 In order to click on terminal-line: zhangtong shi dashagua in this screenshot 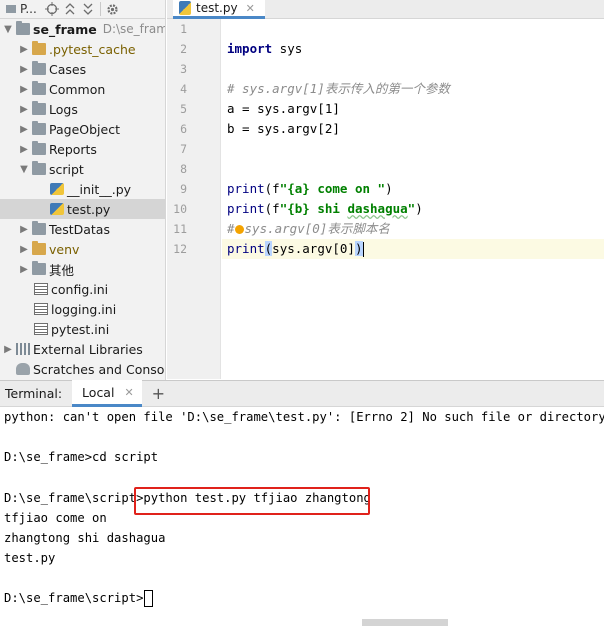, I will do `click(85, 538)`.